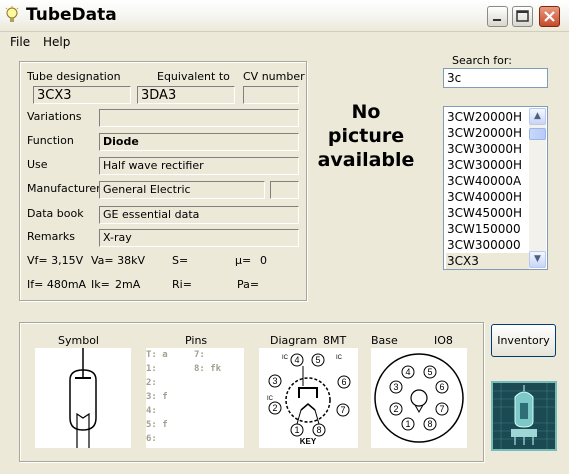 This screenshot has width=569, height=474. Describe the element at coordinates (274, 408) in the screenshot. I see `diagram-pin-label: 2` at that location.